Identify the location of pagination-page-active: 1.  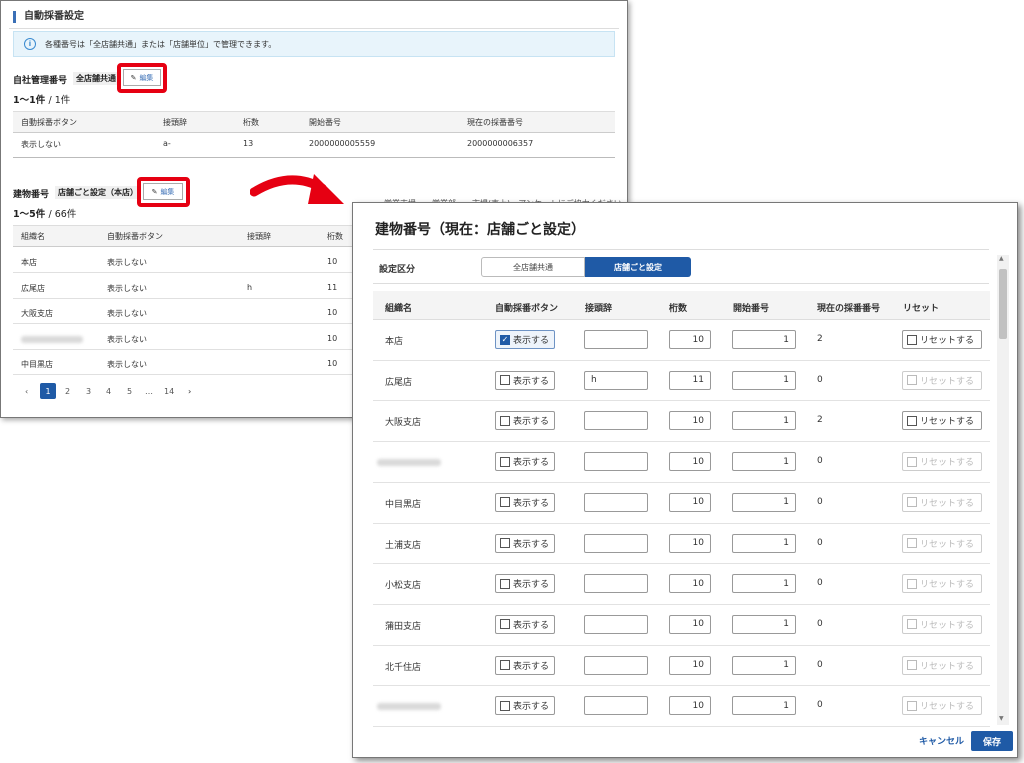
(48, 391).